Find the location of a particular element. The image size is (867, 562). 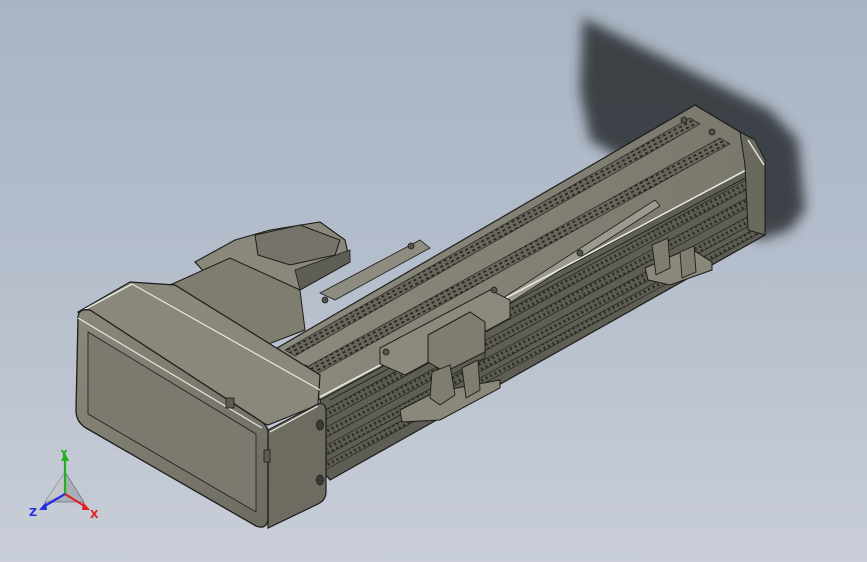

z-axis-label: Z is located at coordinates (33, 512).